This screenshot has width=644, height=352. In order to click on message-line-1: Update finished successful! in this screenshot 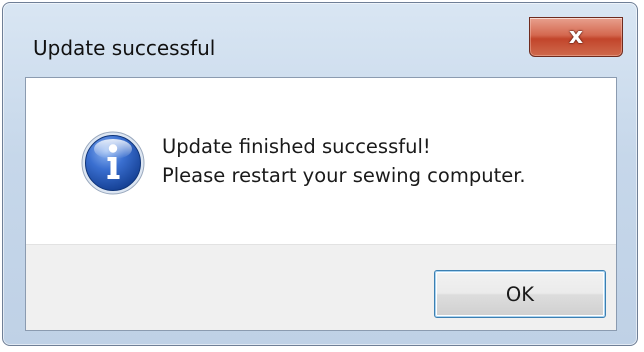, I will do `click(296, 146)`.